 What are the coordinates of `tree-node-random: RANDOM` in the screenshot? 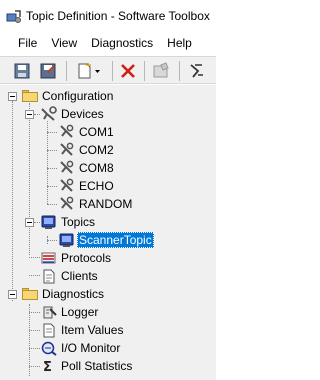 It's located at (105, 204).